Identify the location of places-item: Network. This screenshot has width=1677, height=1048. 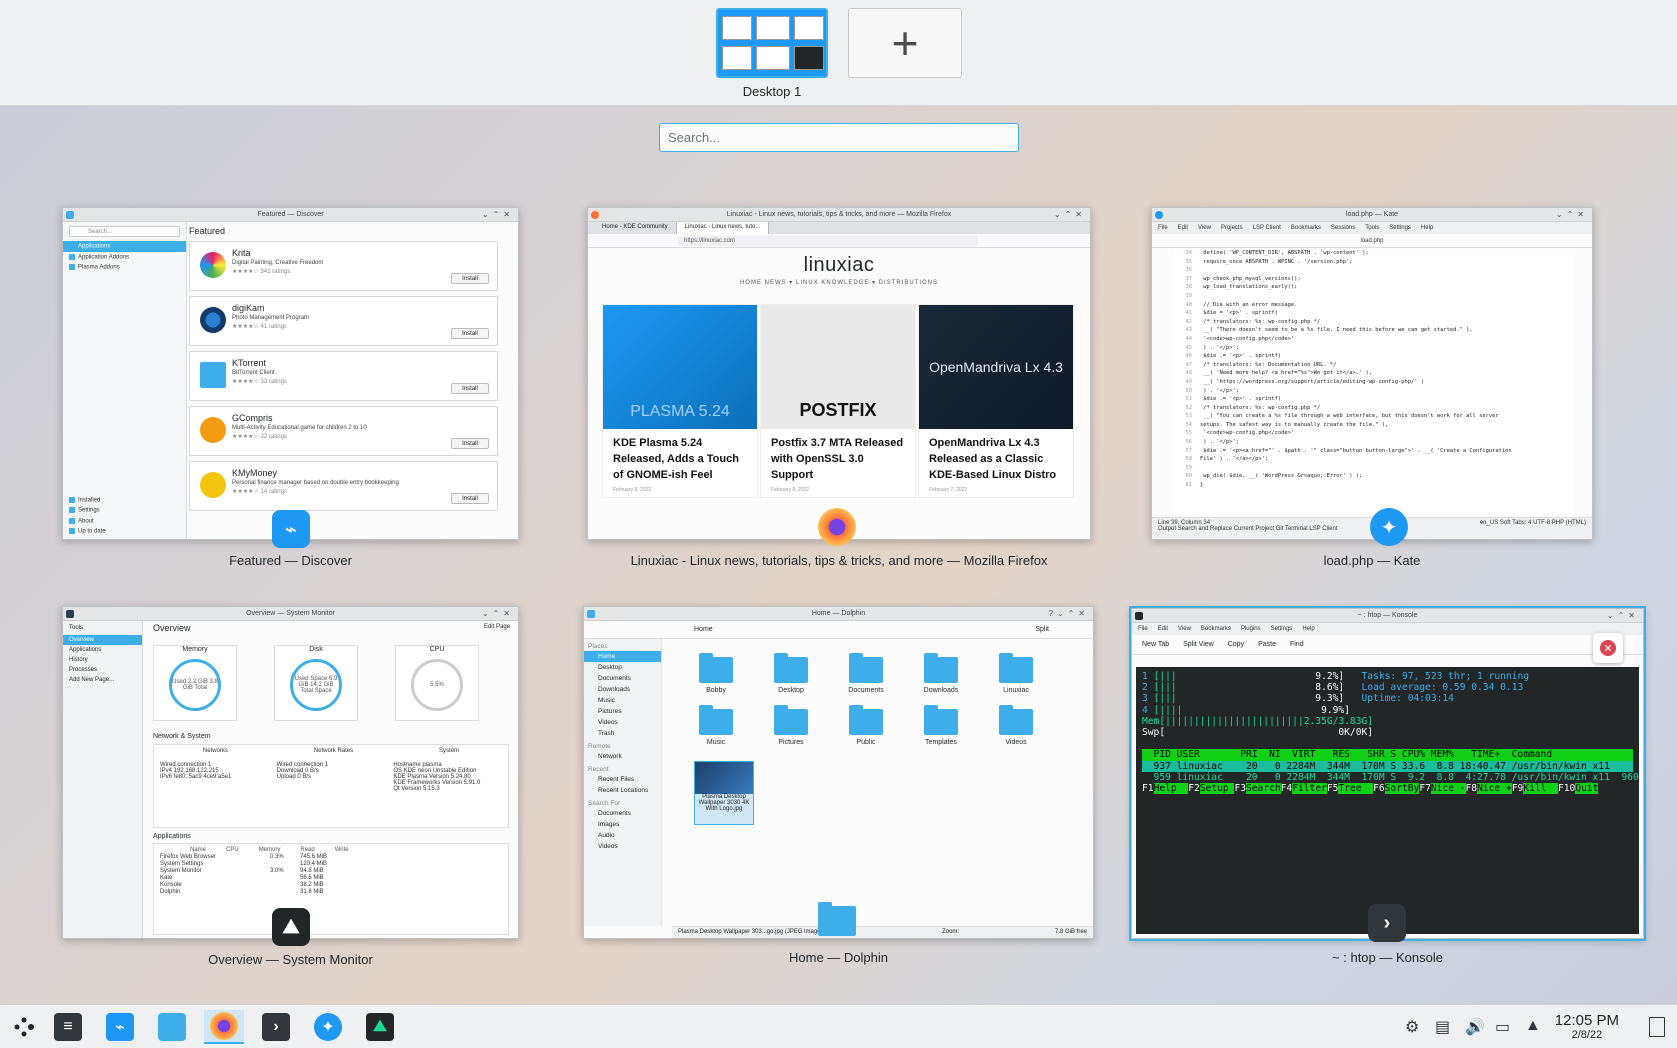
(622, 756).